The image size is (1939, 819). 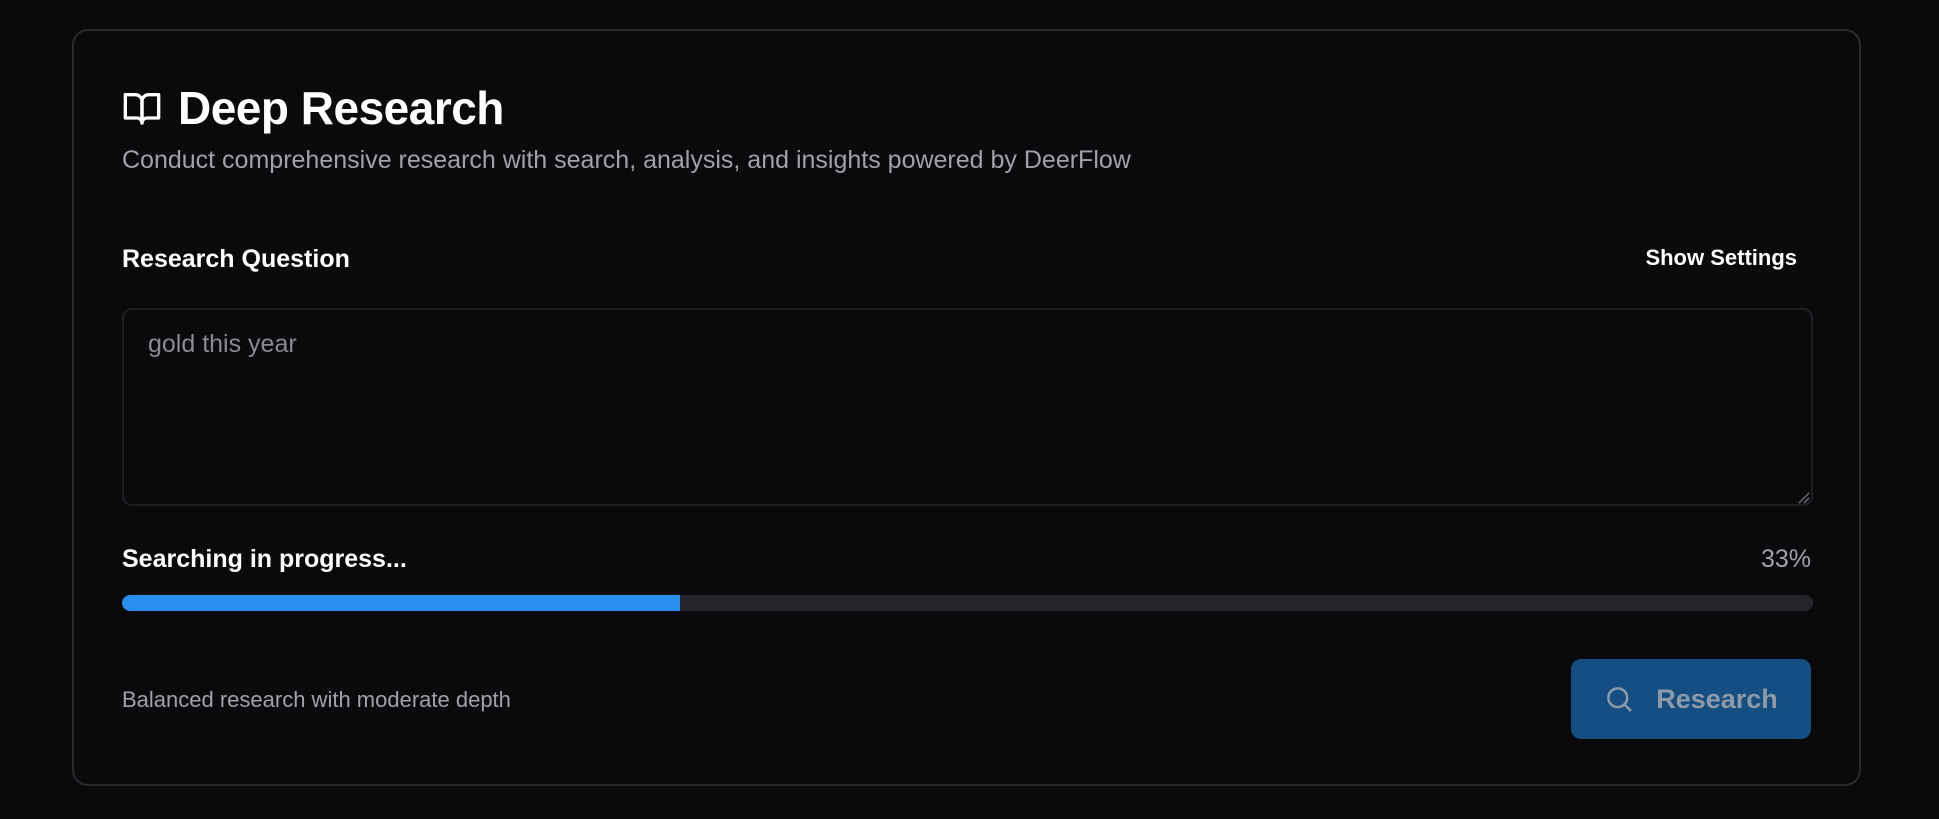 I want to click on research-button: Research, so click(x=1691, y=699).